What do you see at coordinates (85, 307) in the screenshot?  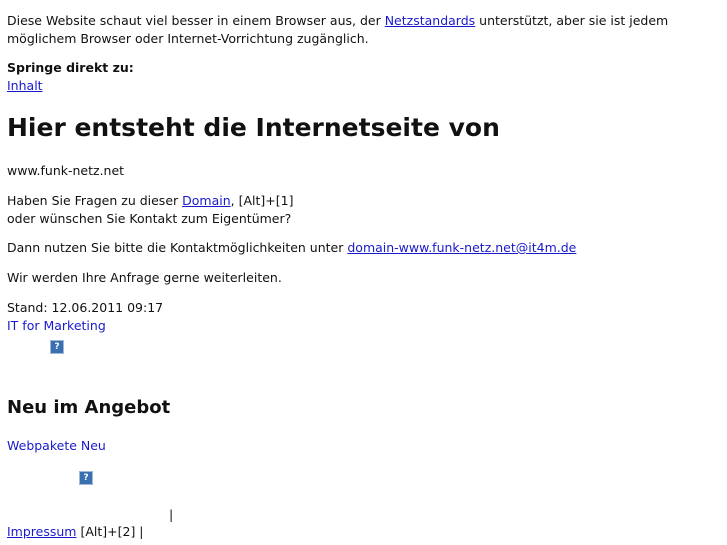 I see `last-updated: Stand: 12.06.2011 09:17` at bounding box center [85, 307].